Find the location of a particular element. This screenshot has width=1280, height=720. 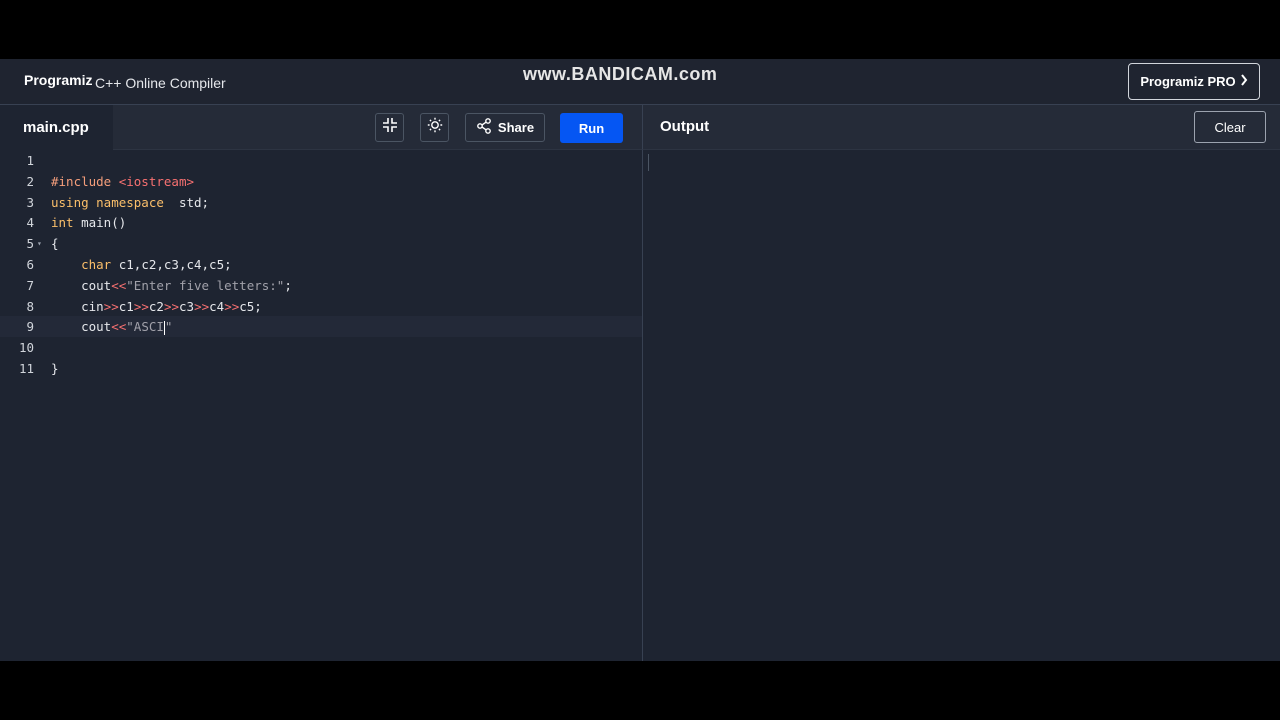

code-line-9: 9 cout<<"ASCI" is located at coordinates (321, 327).